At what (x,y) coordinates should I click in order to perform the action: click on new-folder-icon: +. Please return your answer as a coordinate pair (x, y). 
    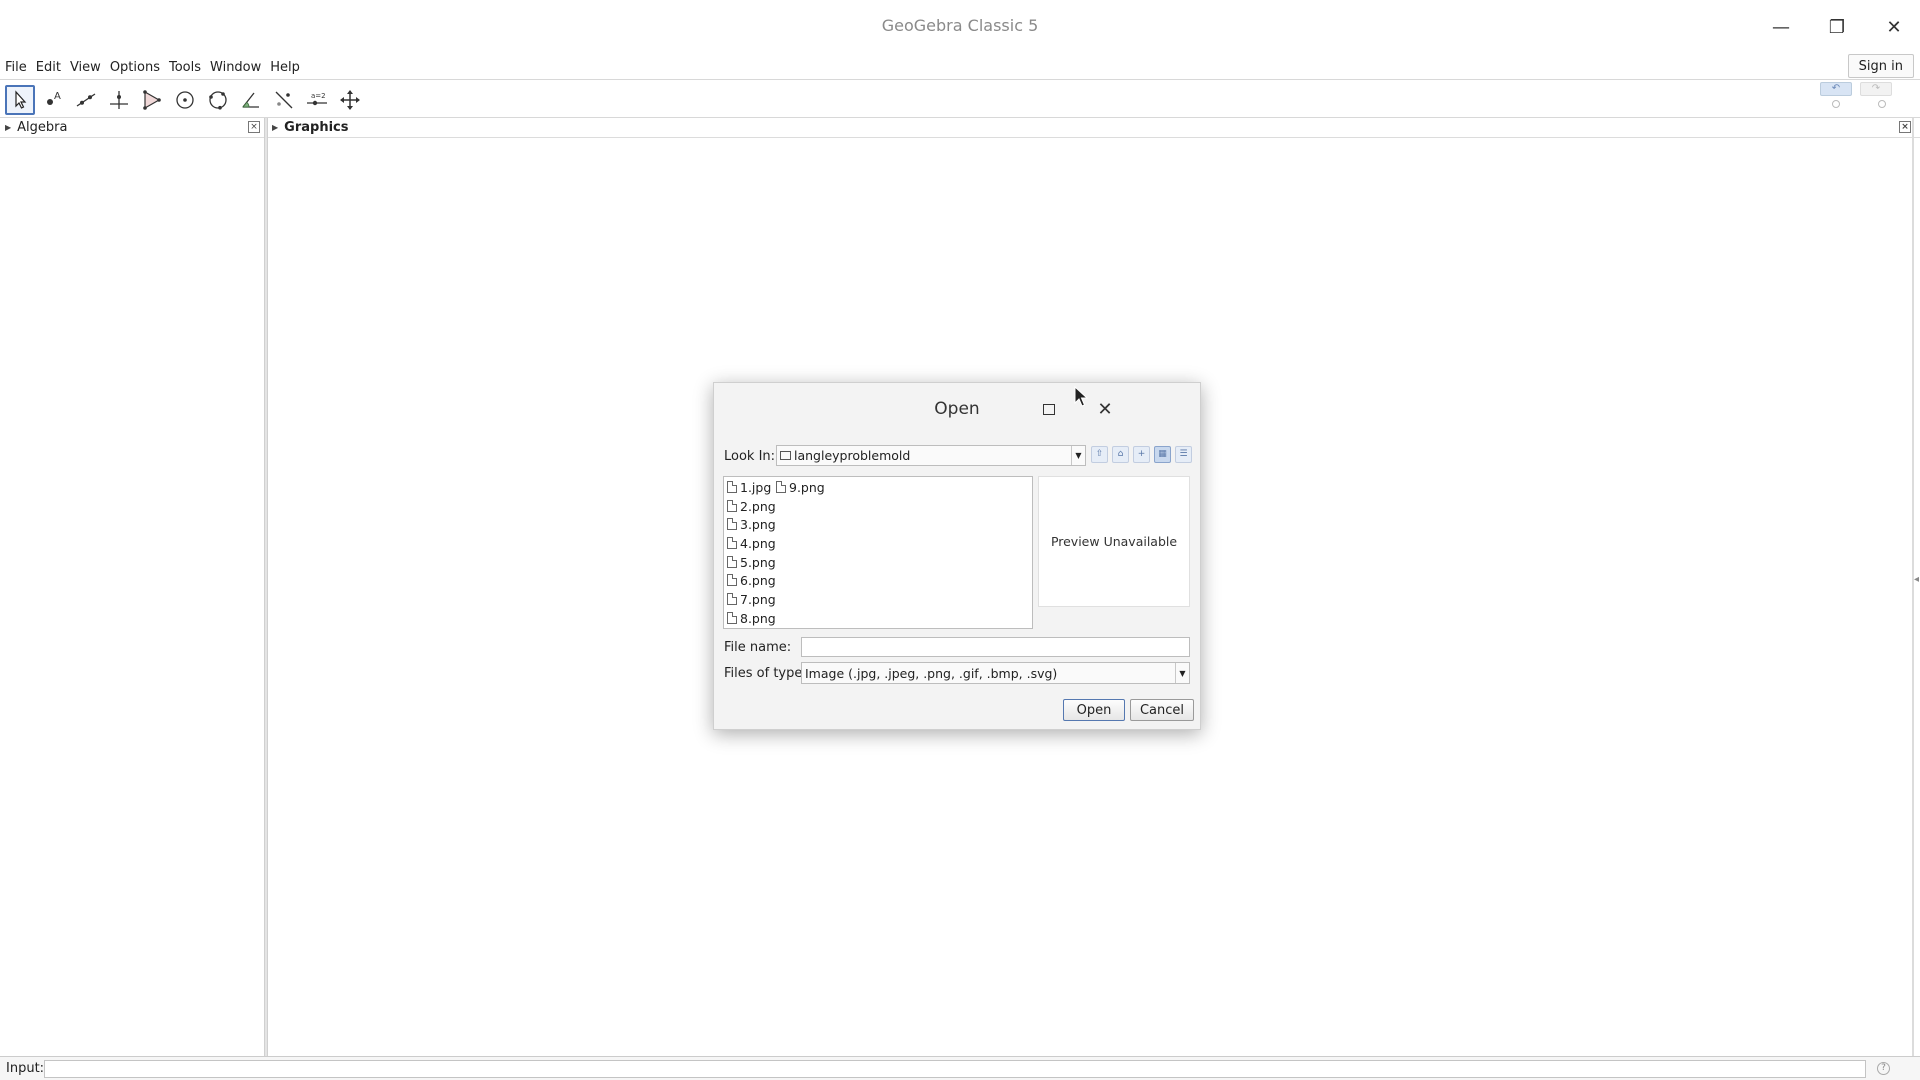
    Looking at the image, I should click on (1141, 454).